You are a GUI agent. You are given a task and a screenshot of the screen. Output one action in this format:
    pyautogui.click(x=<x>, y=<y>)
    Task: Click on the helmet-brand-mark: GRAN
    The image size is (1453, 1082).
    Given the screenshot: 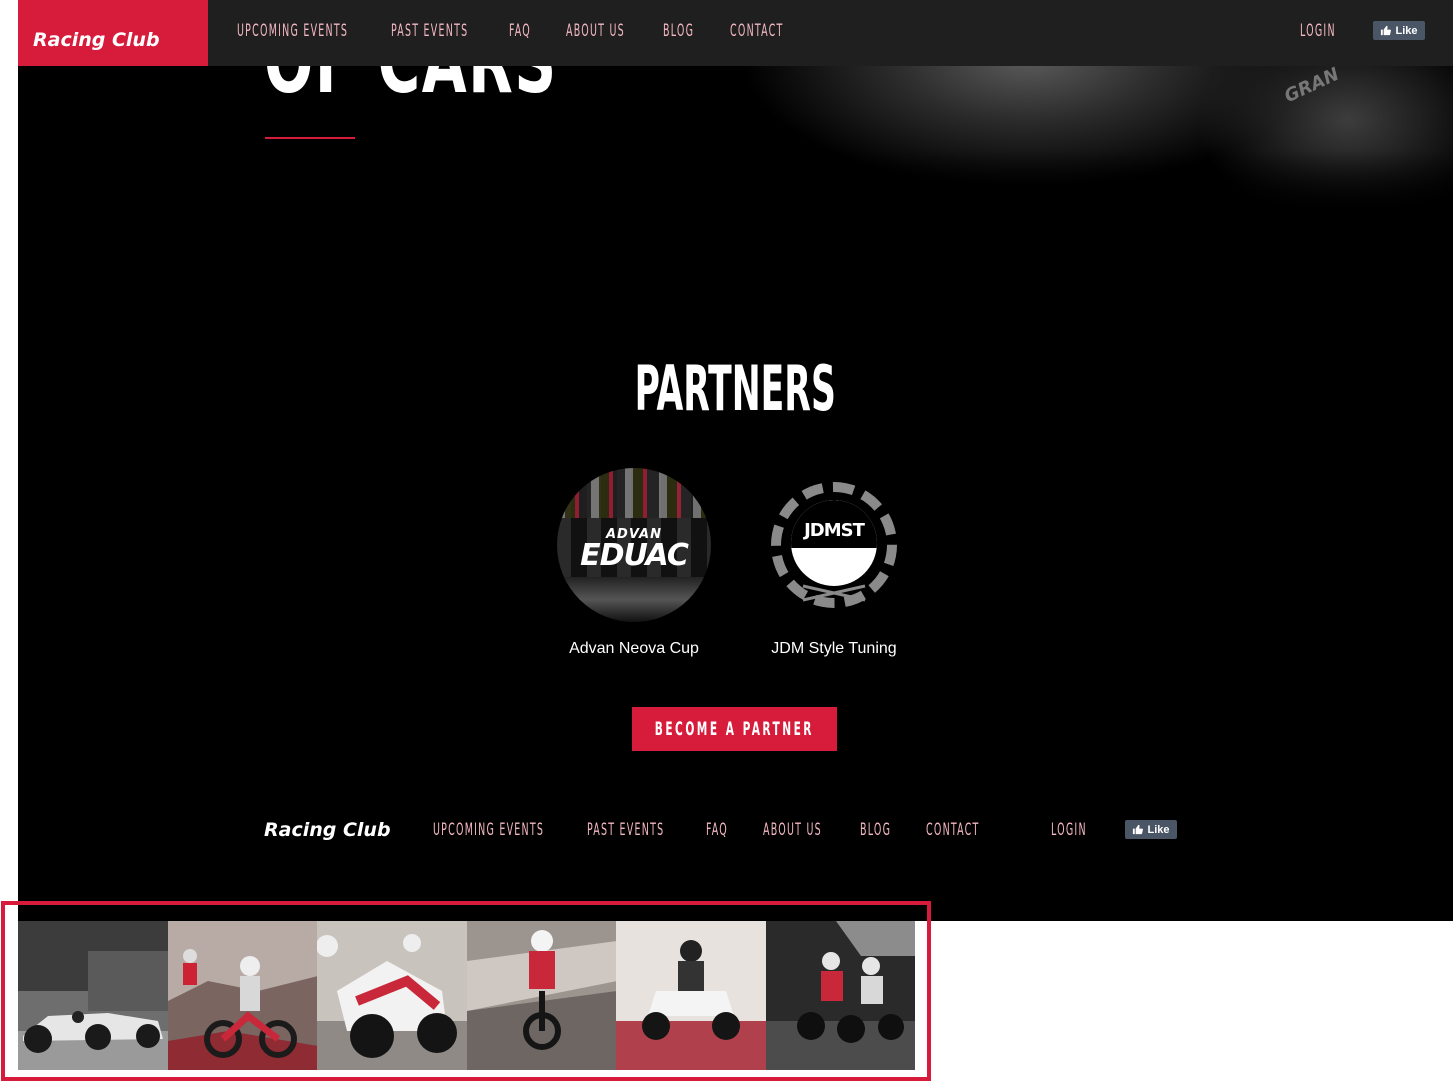 What is the action you would take?
    pyautogui.click(x=1312, y=85)
    